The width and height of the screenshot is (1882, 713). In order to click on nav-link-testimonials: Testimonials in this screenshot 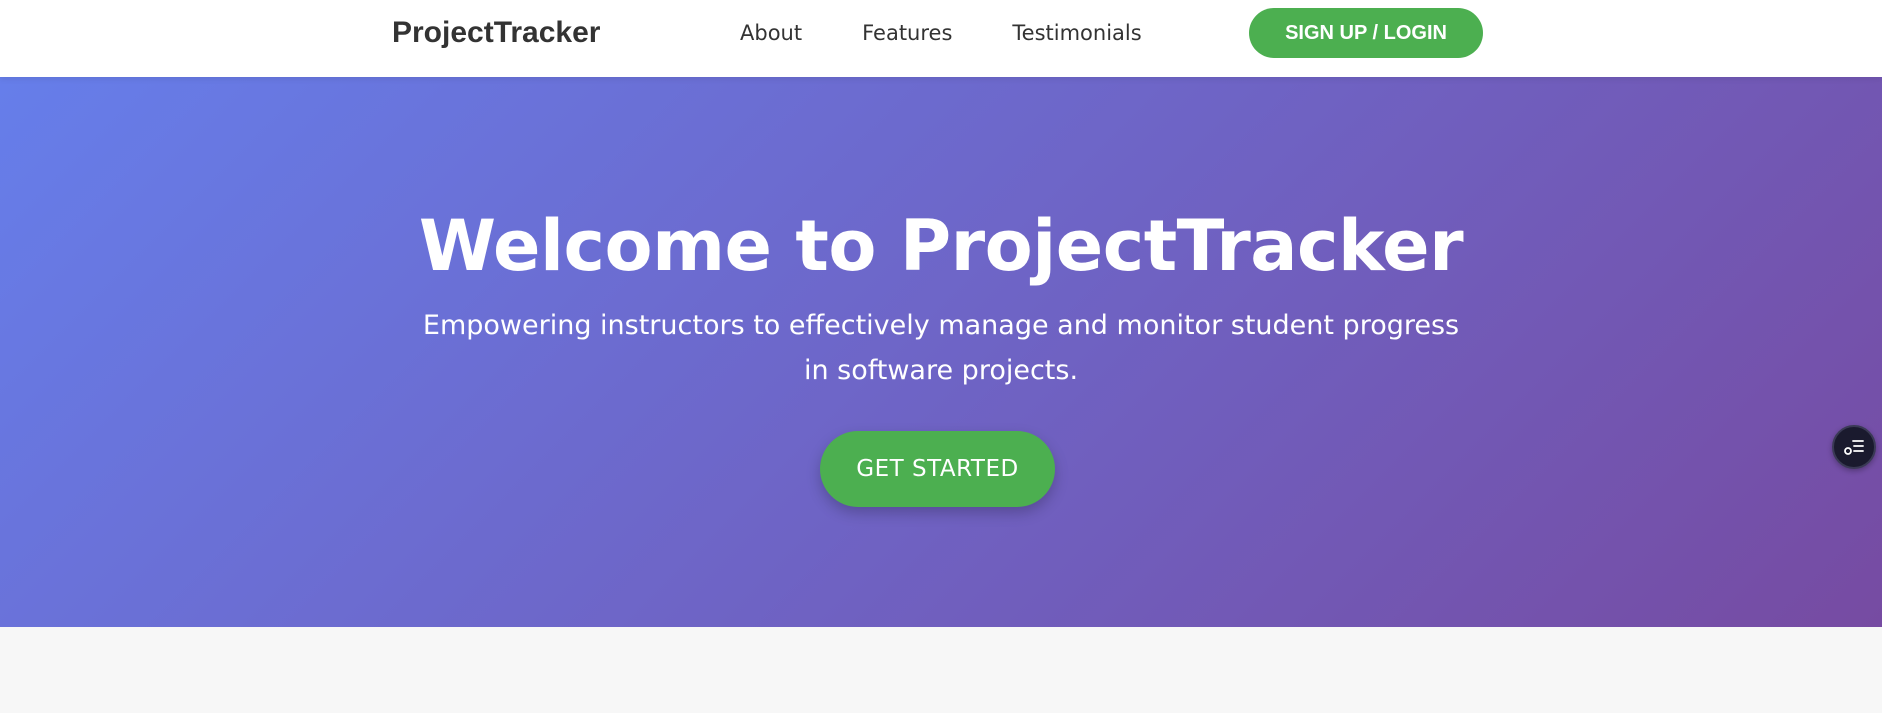, I will do `click(1076, 33)`.